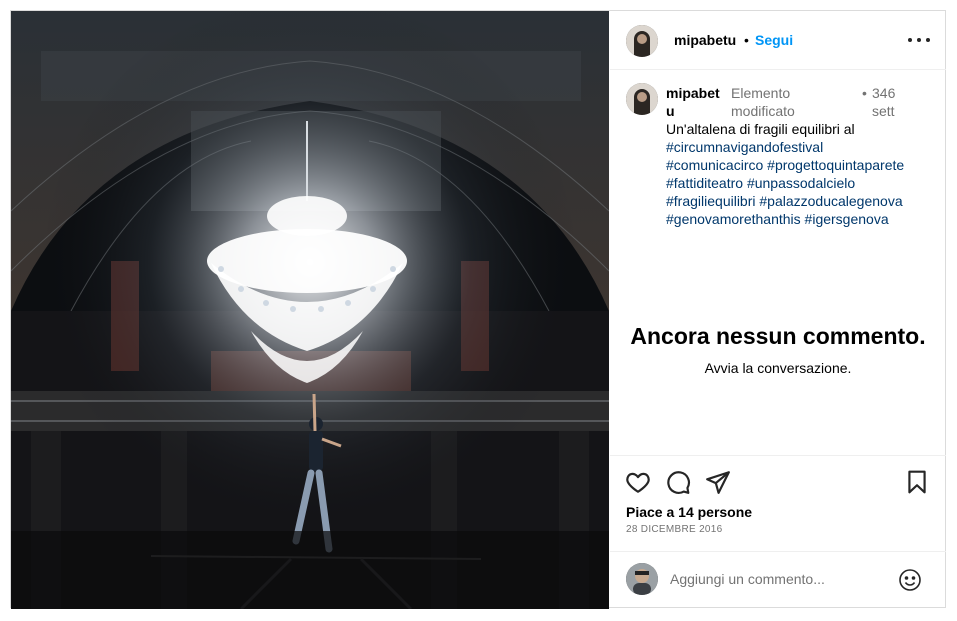 The width and height of the screenshot is (957, 621). What do you see at coordinates (674, 529) in the screenshot?
I see `post-date: 28 DICEMBRE 2016` at bounding box center [674, 529].